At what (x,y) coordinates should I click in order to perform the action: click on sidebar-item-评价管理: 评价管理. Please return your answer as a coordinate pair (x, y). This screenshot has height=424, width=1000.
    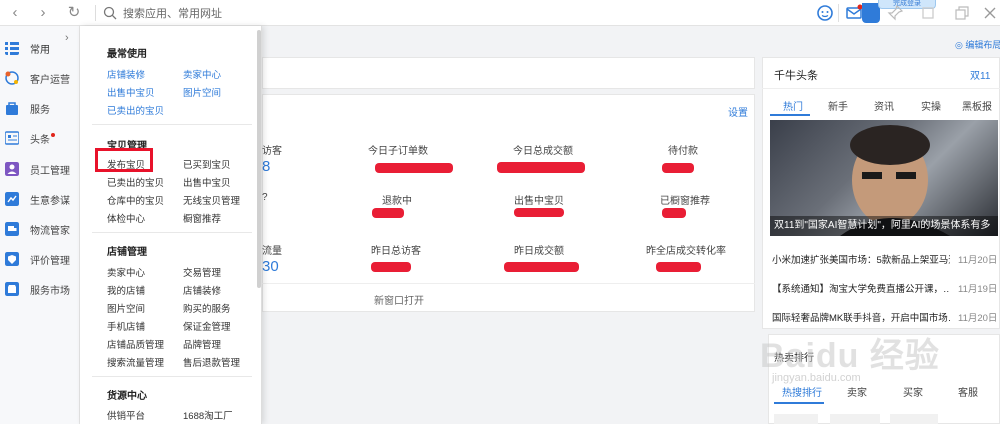
    Looking at the image, I should click on (40, 259).